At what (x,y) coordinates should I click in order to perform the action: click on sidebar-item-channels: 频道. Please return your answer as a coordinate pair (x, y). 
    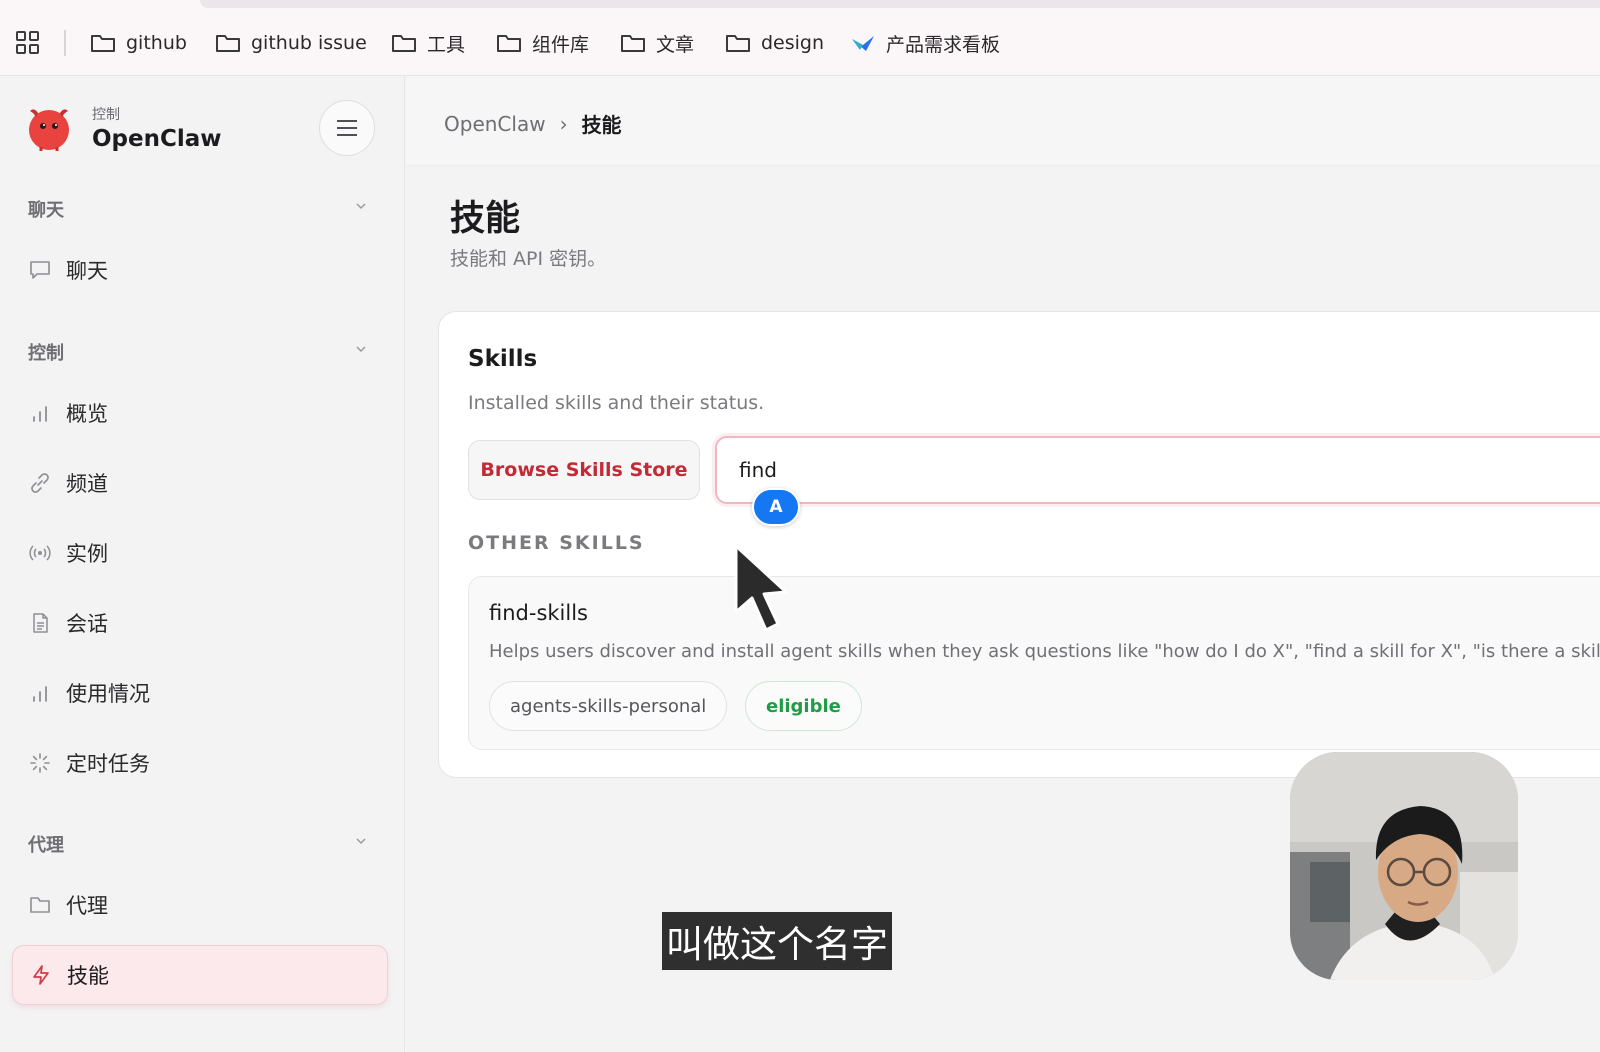
    Looking at the image, I should click on (200, 483).